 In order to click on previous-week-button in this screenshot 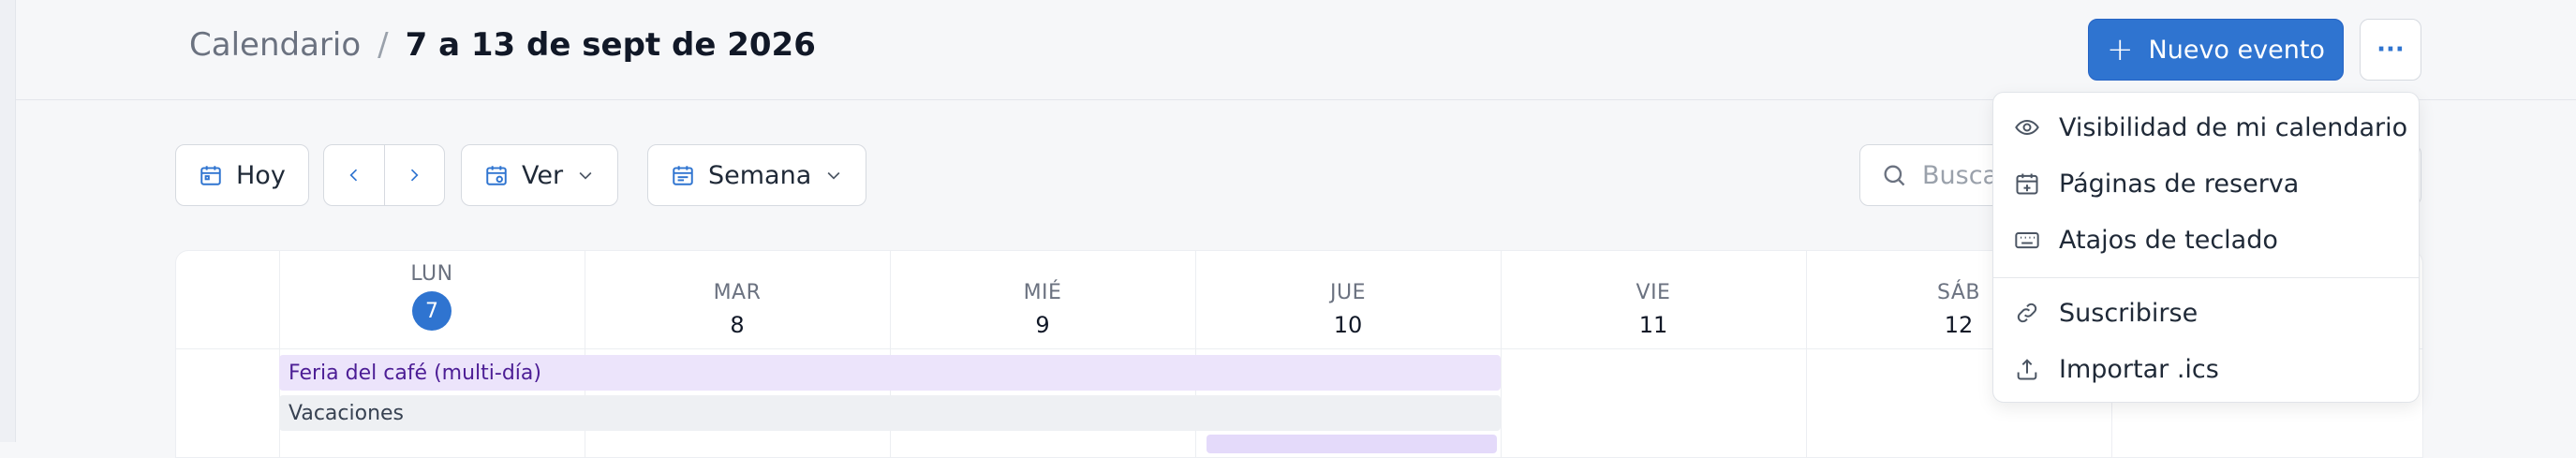, I will do `click(354, 175)`.